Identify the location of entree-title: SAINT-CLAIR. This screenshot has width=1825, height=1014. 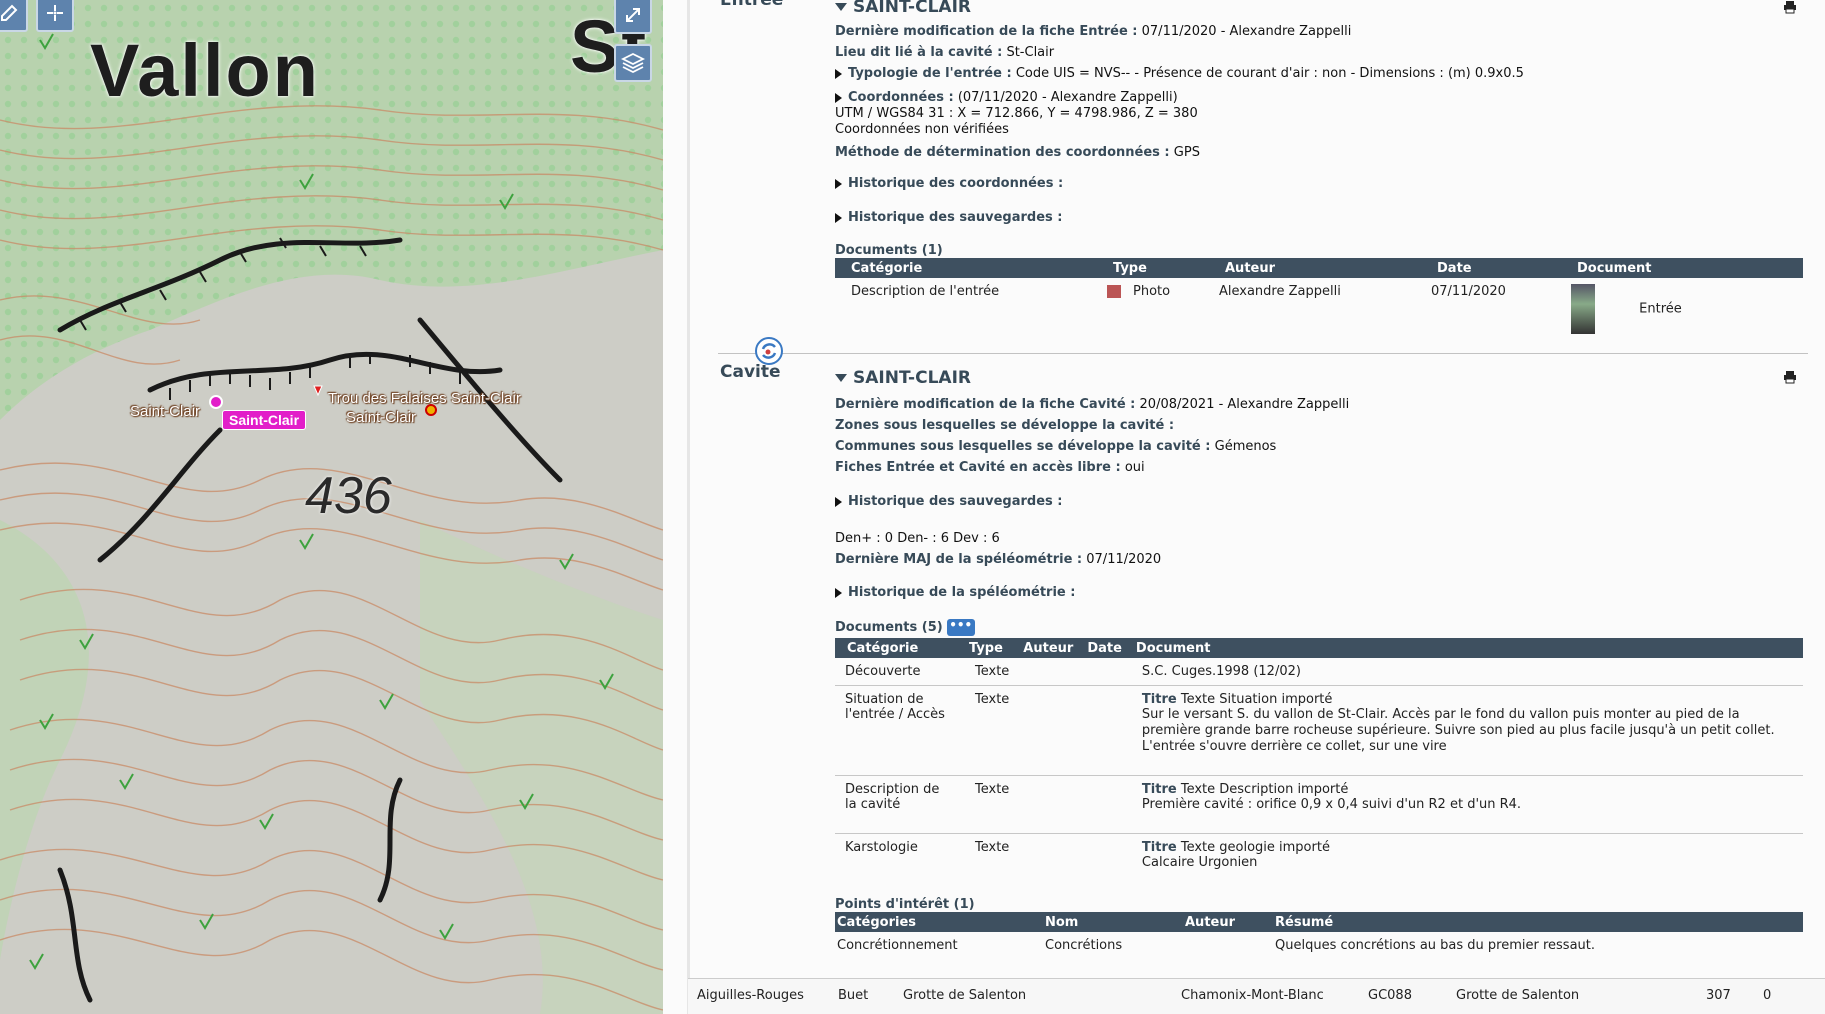
(903, 8).